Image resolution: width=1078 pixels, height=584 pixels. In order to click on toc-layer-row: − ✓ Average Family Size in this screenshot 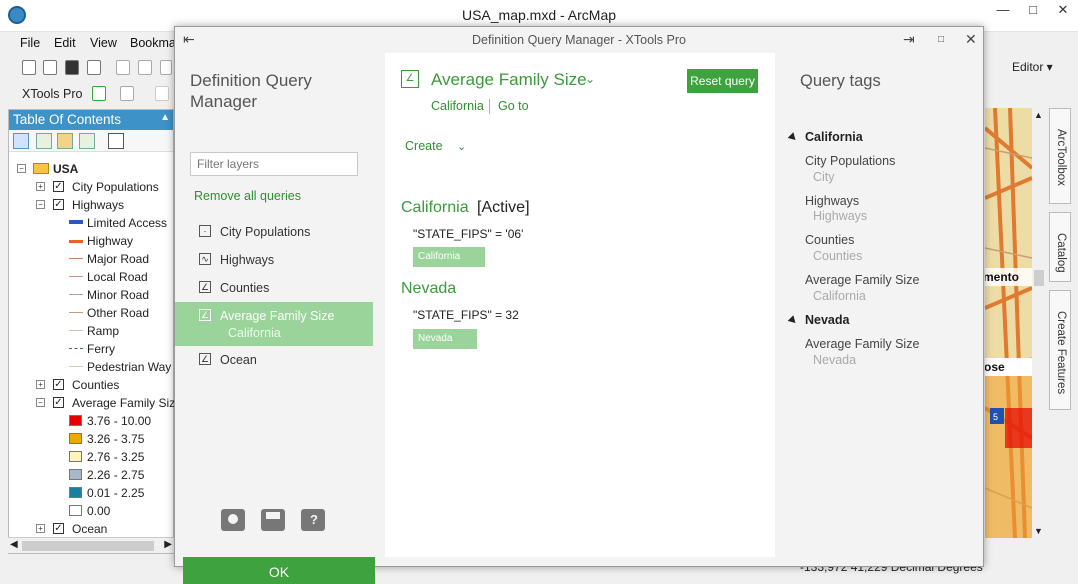, I will do `click(92, 403)`.